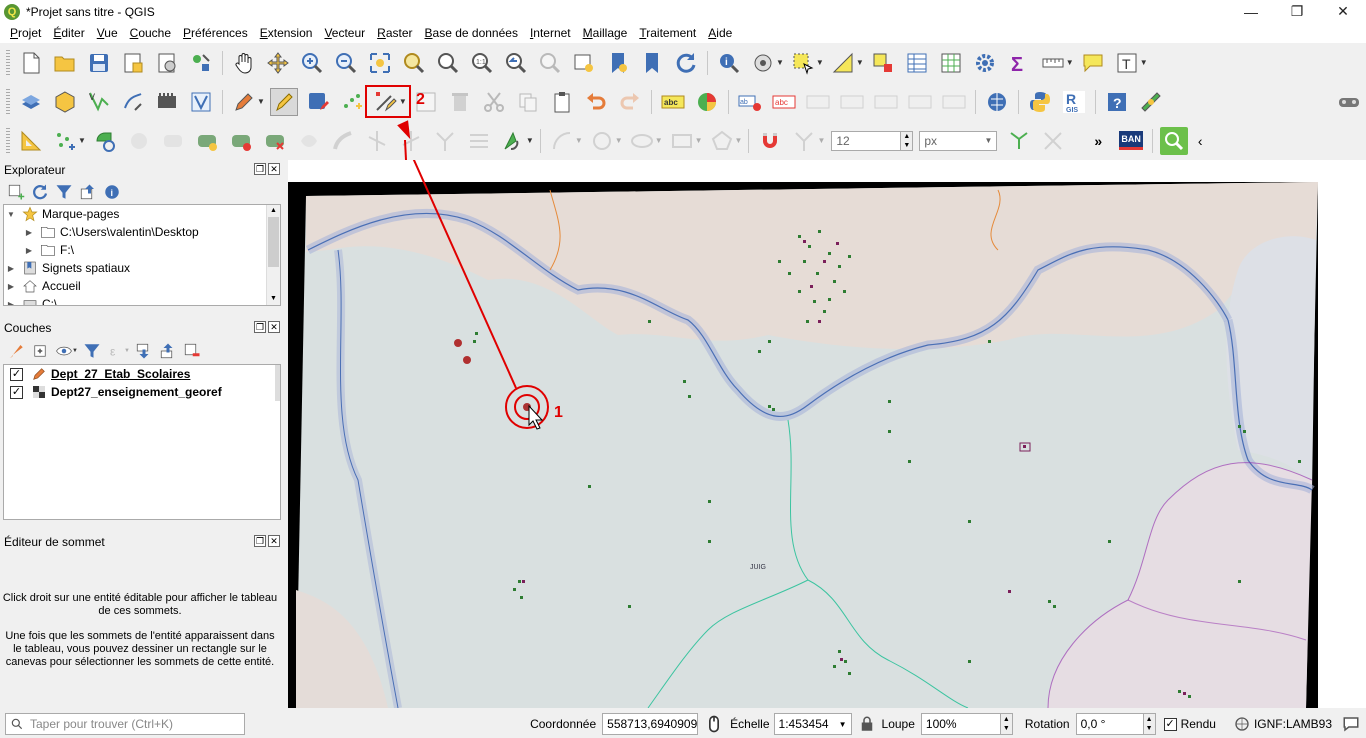 This screenshot has height=738, width=1366. What do you see at coordinates (804, 141) in the screenshot?
I see `snapping-type-button` at bounding box center [804, 141].